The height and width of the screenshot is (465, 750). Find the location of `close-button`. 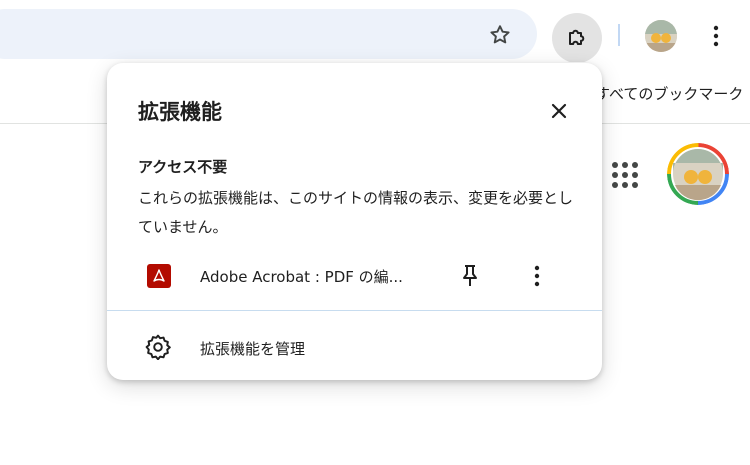

close-button is located at coordinates (559, 111).